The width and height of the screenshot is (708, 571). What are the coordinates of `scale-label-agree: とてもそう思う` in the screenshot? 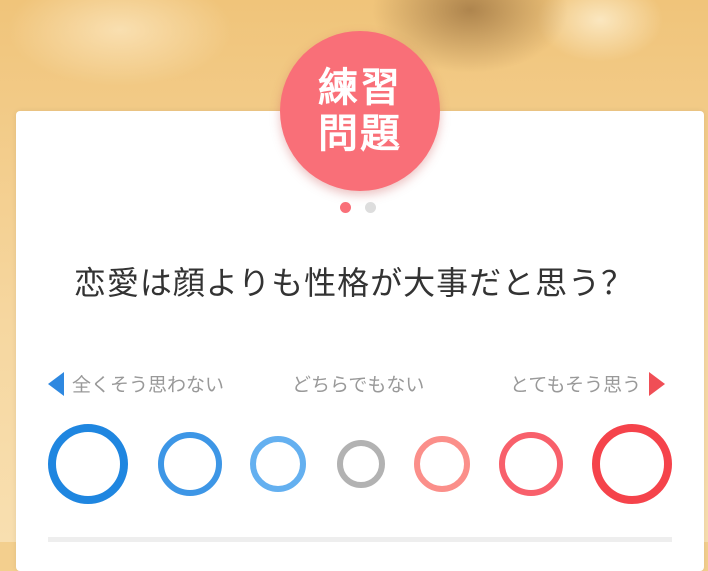 It's located at (588, 383).